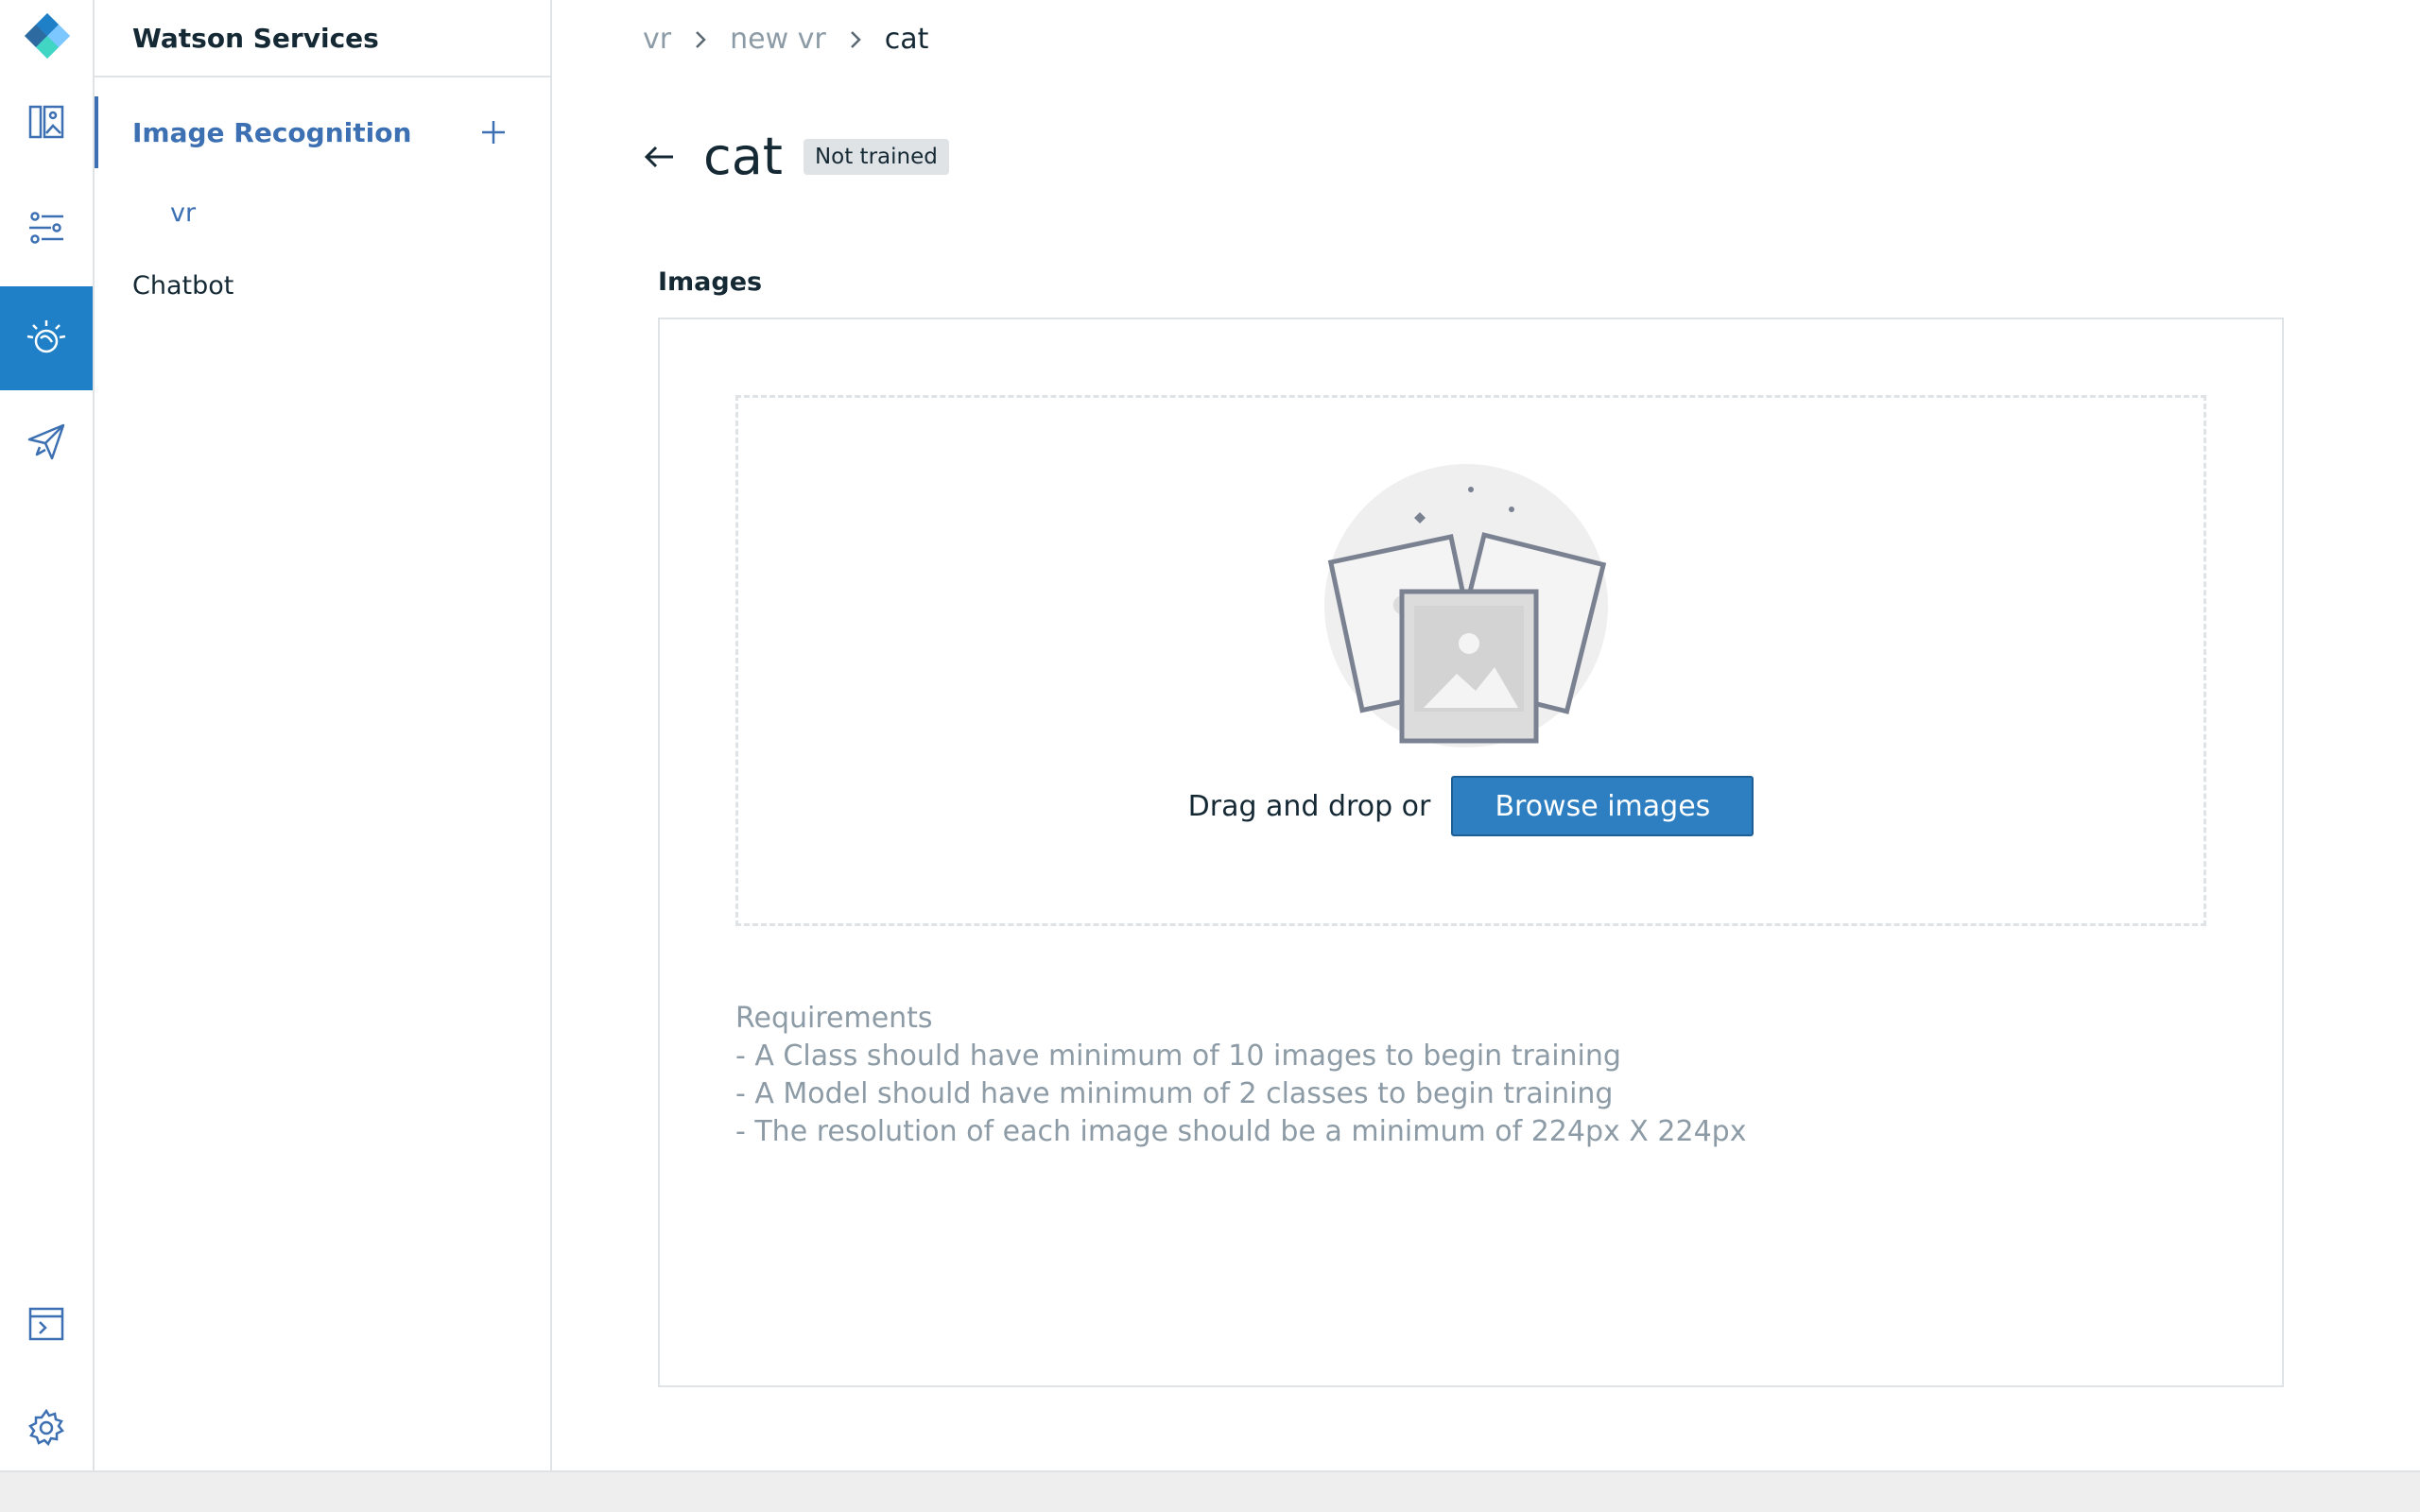  I want to click on breadcrumb: vr new vr cat, so click(785, 39).